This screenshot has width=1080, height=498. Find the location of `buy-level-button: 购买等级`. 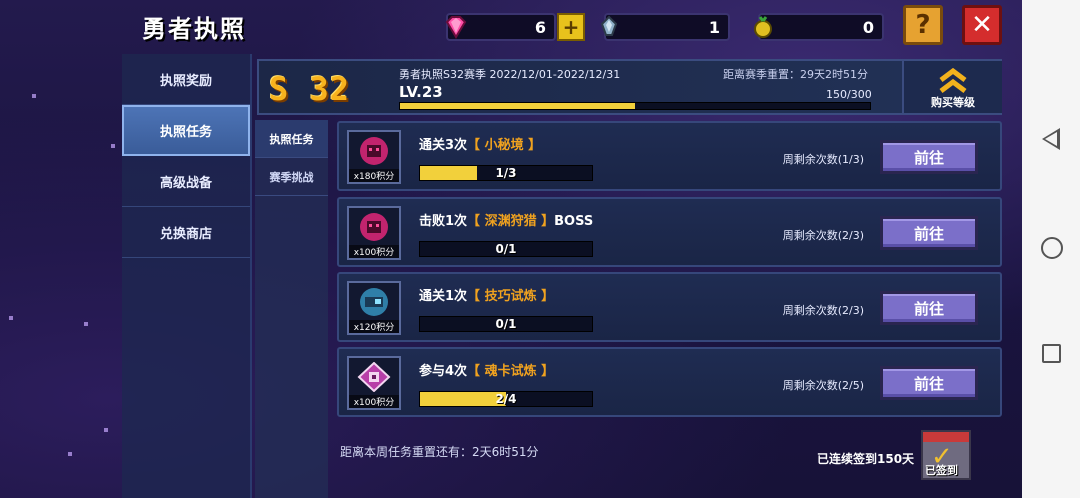

buy-level-button: 购买等级 is located at coordinates (952, 87).